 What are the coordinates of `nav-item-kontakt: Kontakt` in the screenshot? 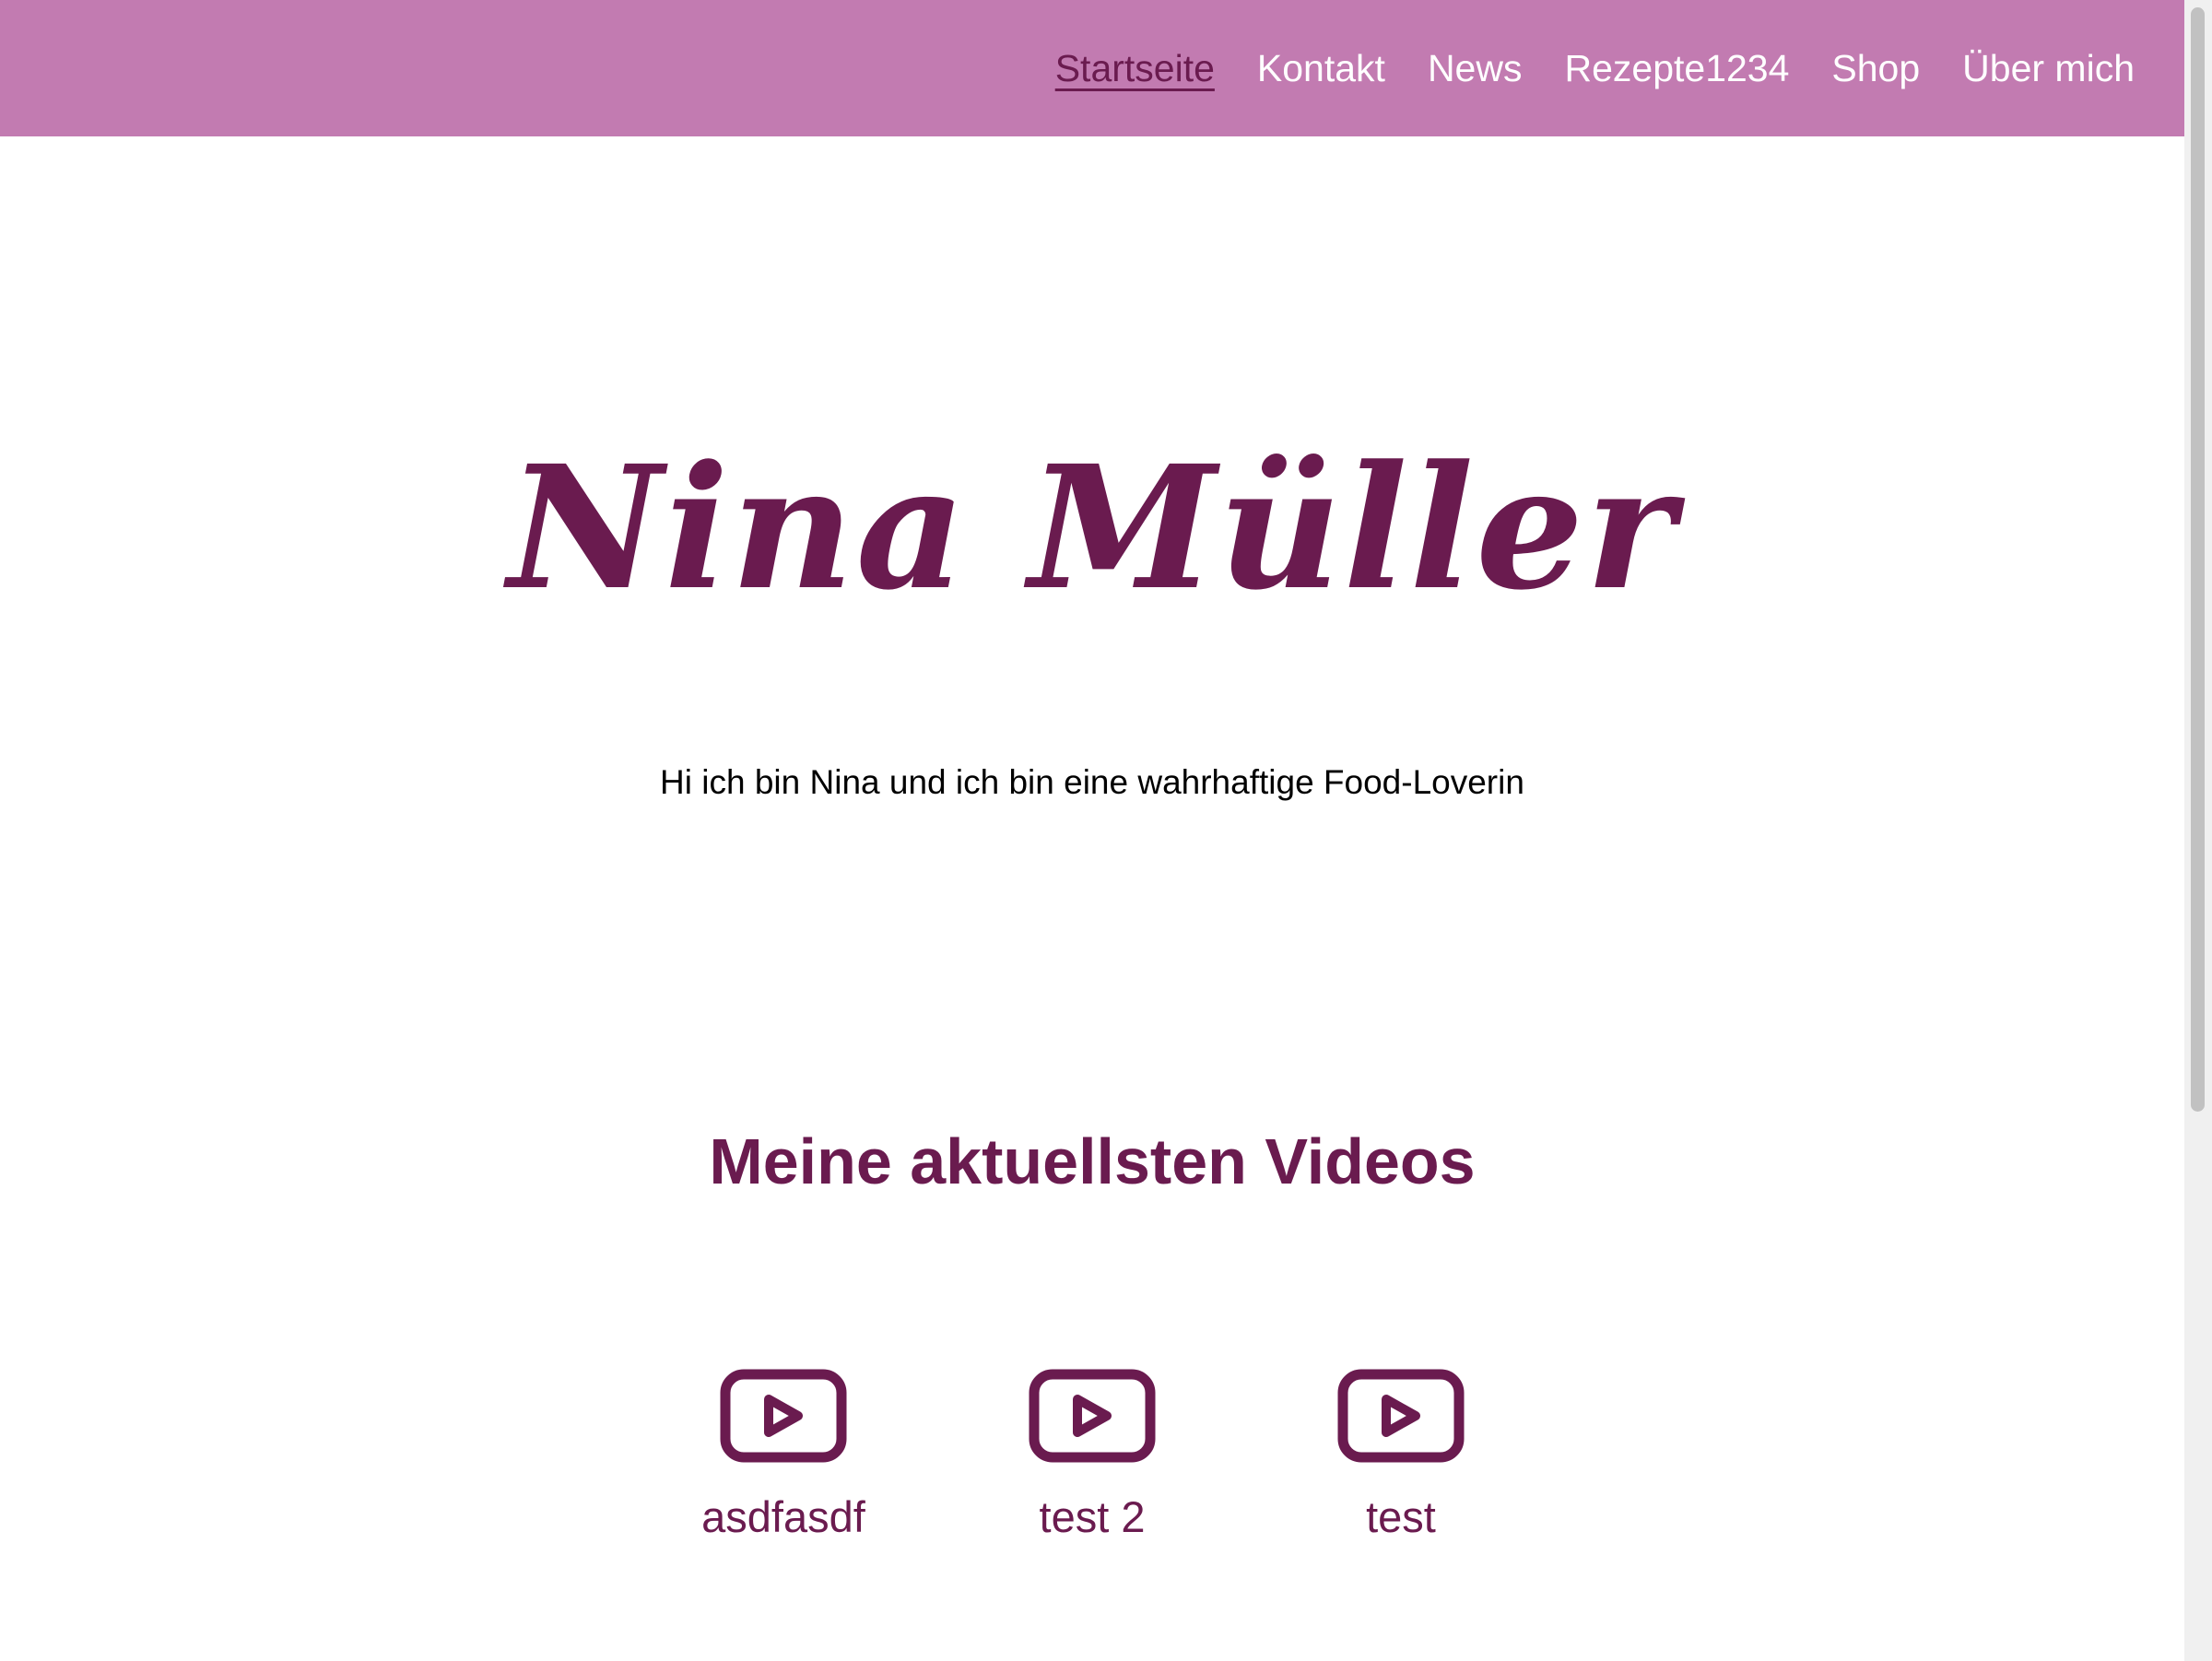 It's located at (1321, 69).